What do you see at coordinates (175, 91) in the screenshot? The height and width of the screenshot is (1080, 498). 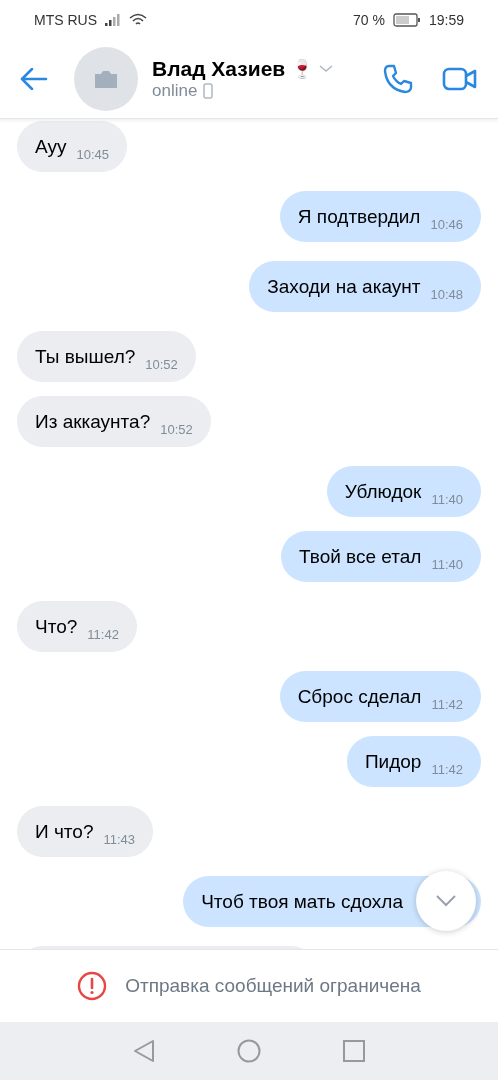 I see `online-status: online` at bounding box center [175, 91].